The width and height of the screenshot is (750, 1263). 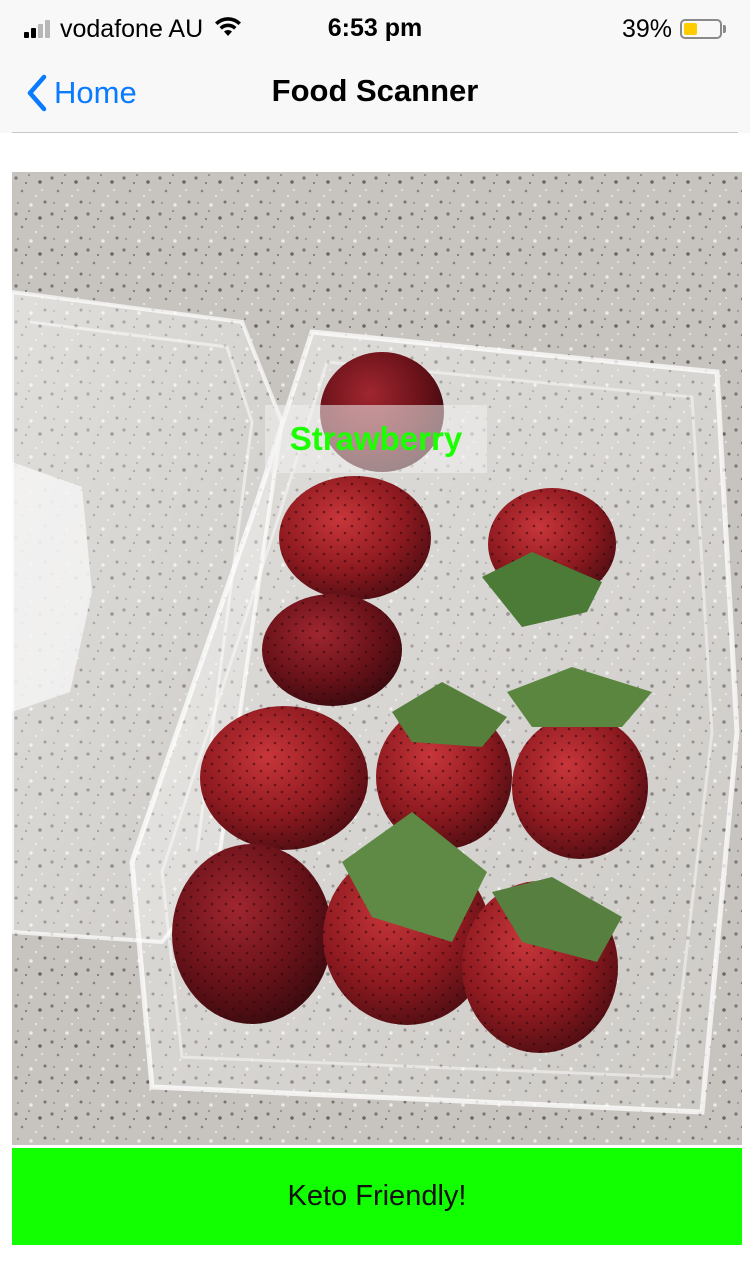 I want to click on battery-percent: 39%, so click(x=646, y=28).